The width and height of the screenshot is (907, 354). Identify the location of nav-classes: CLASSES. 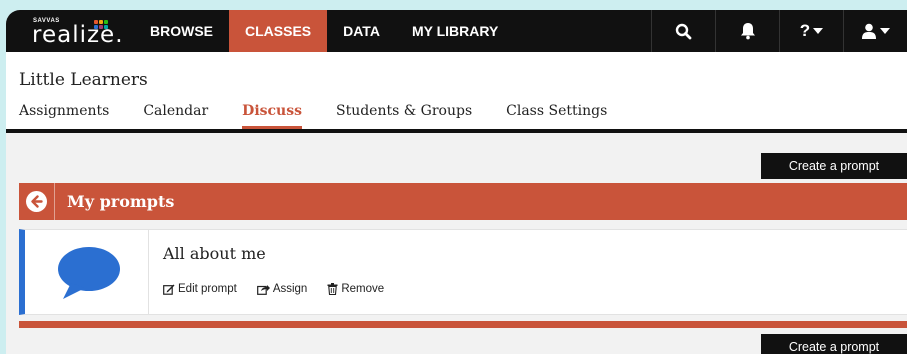
(278, 31).